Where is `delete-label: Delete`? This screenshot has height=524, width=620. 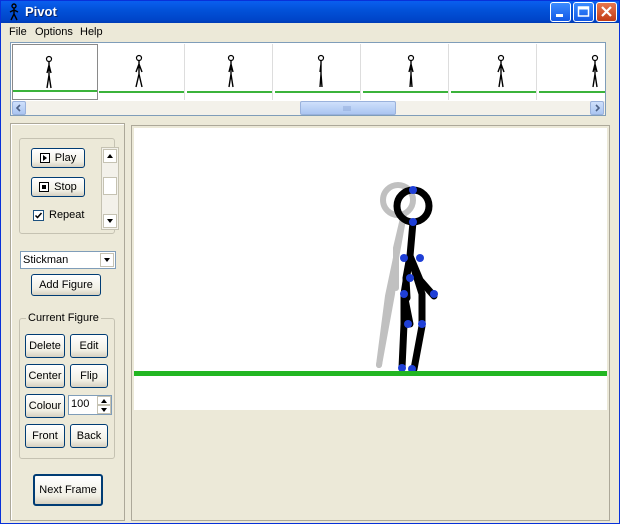
delete-label: Delete is located at coordinates (45, 346).